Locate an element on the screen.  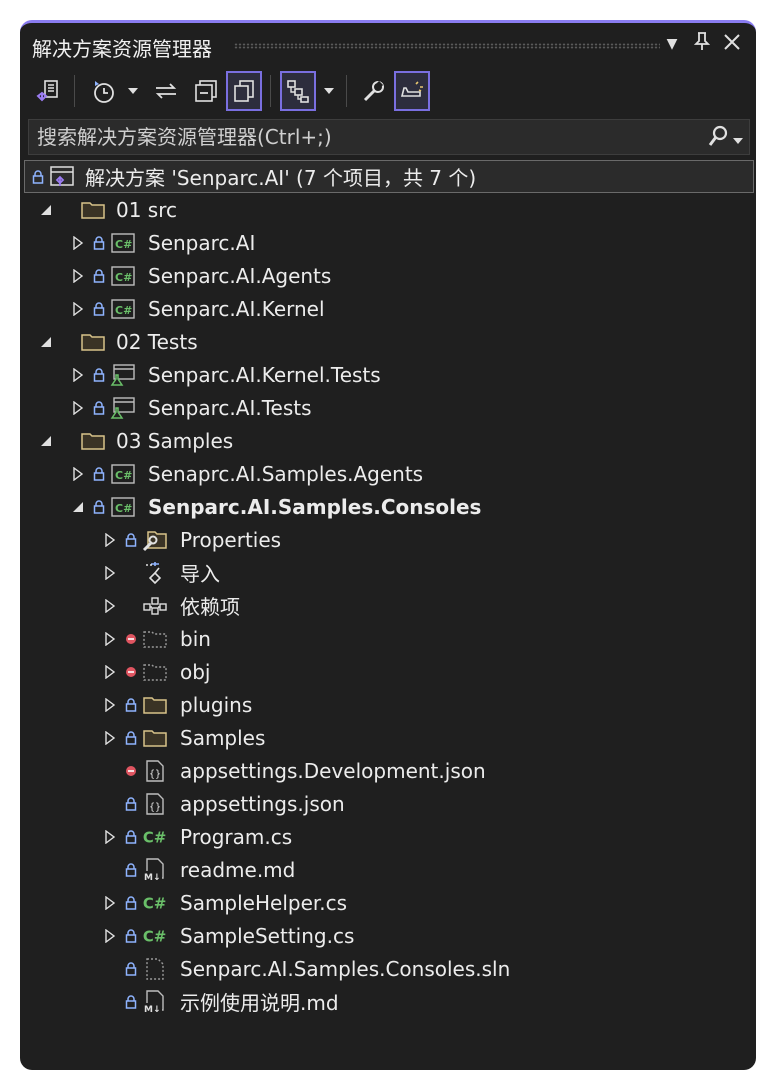
search-options-dropdown-icon is located at coordinates (738, 138).